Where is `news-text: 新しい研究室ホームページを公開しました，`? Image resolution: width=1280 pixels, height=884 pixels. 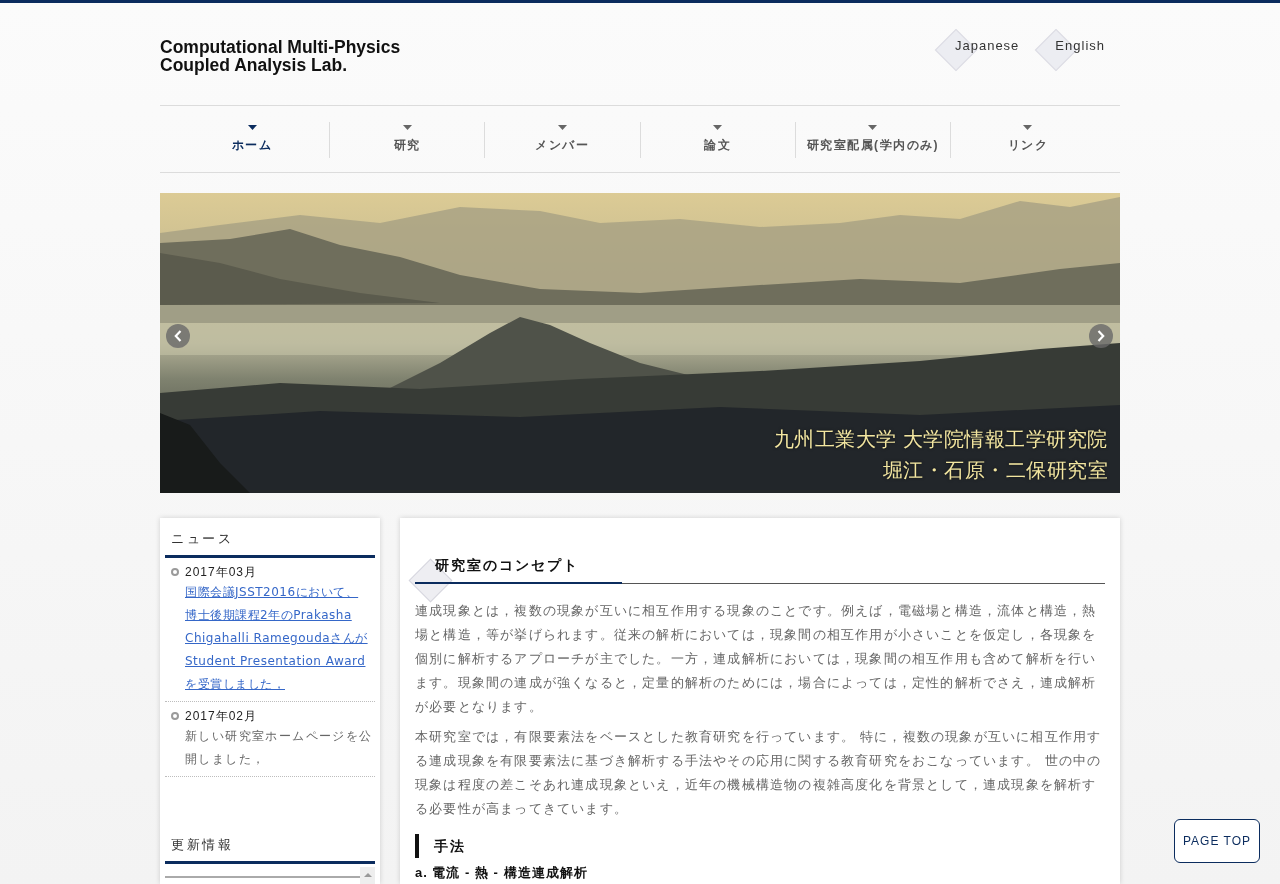 news-text: 新しい研究室ホームページを公開しました， is located at coordinates (279, 748).